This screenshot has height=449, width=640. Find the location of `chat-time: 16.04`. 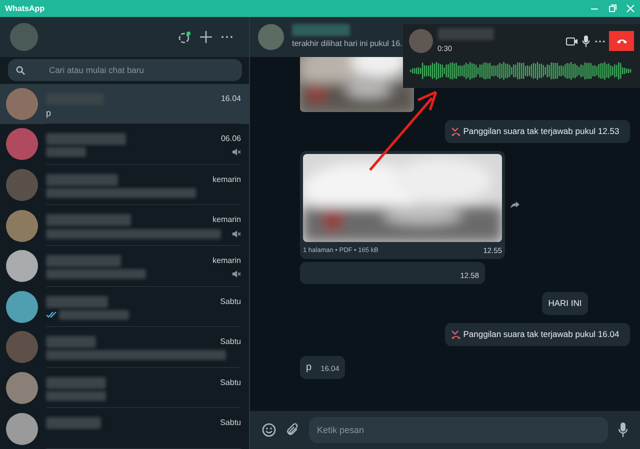

chat-time: 16.04 is located at coordinates (230, 98).